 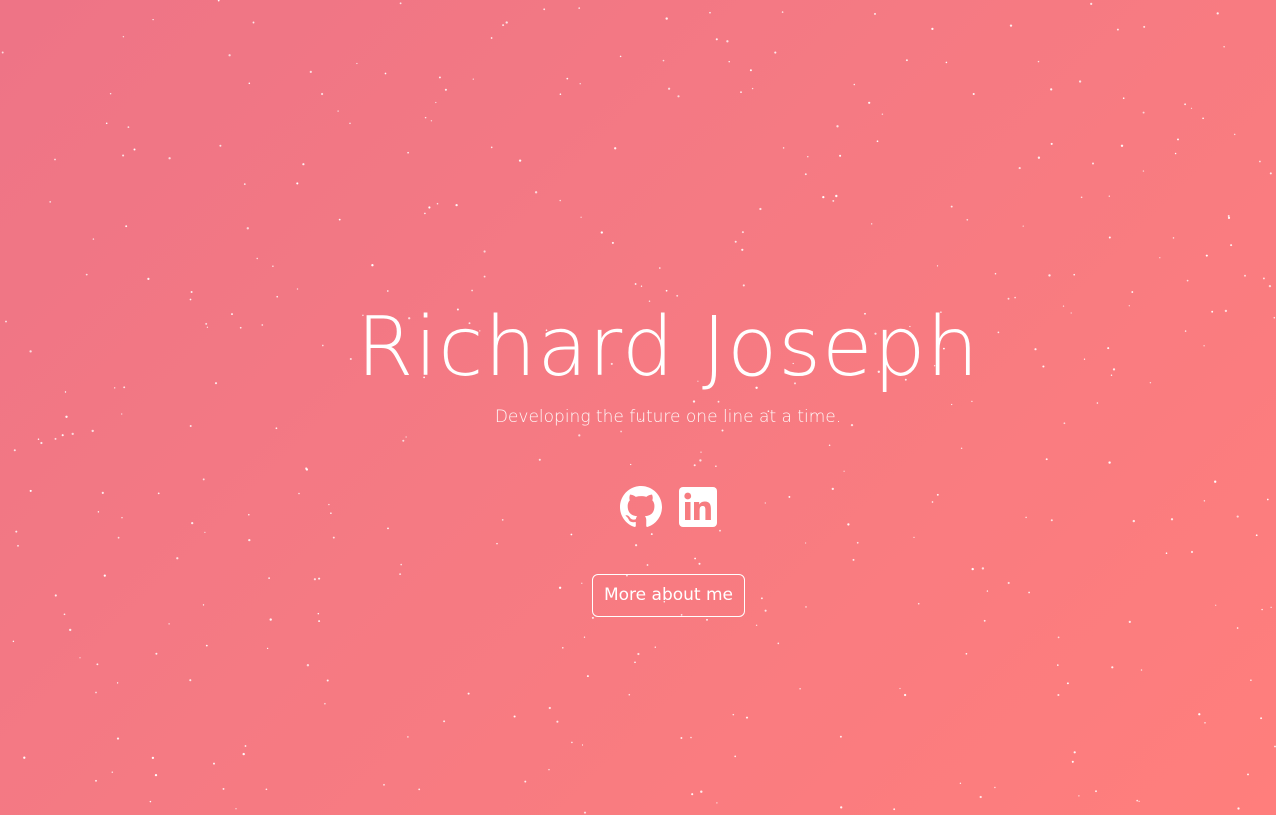 I want to click on github-link, so click(x=641, y=507).